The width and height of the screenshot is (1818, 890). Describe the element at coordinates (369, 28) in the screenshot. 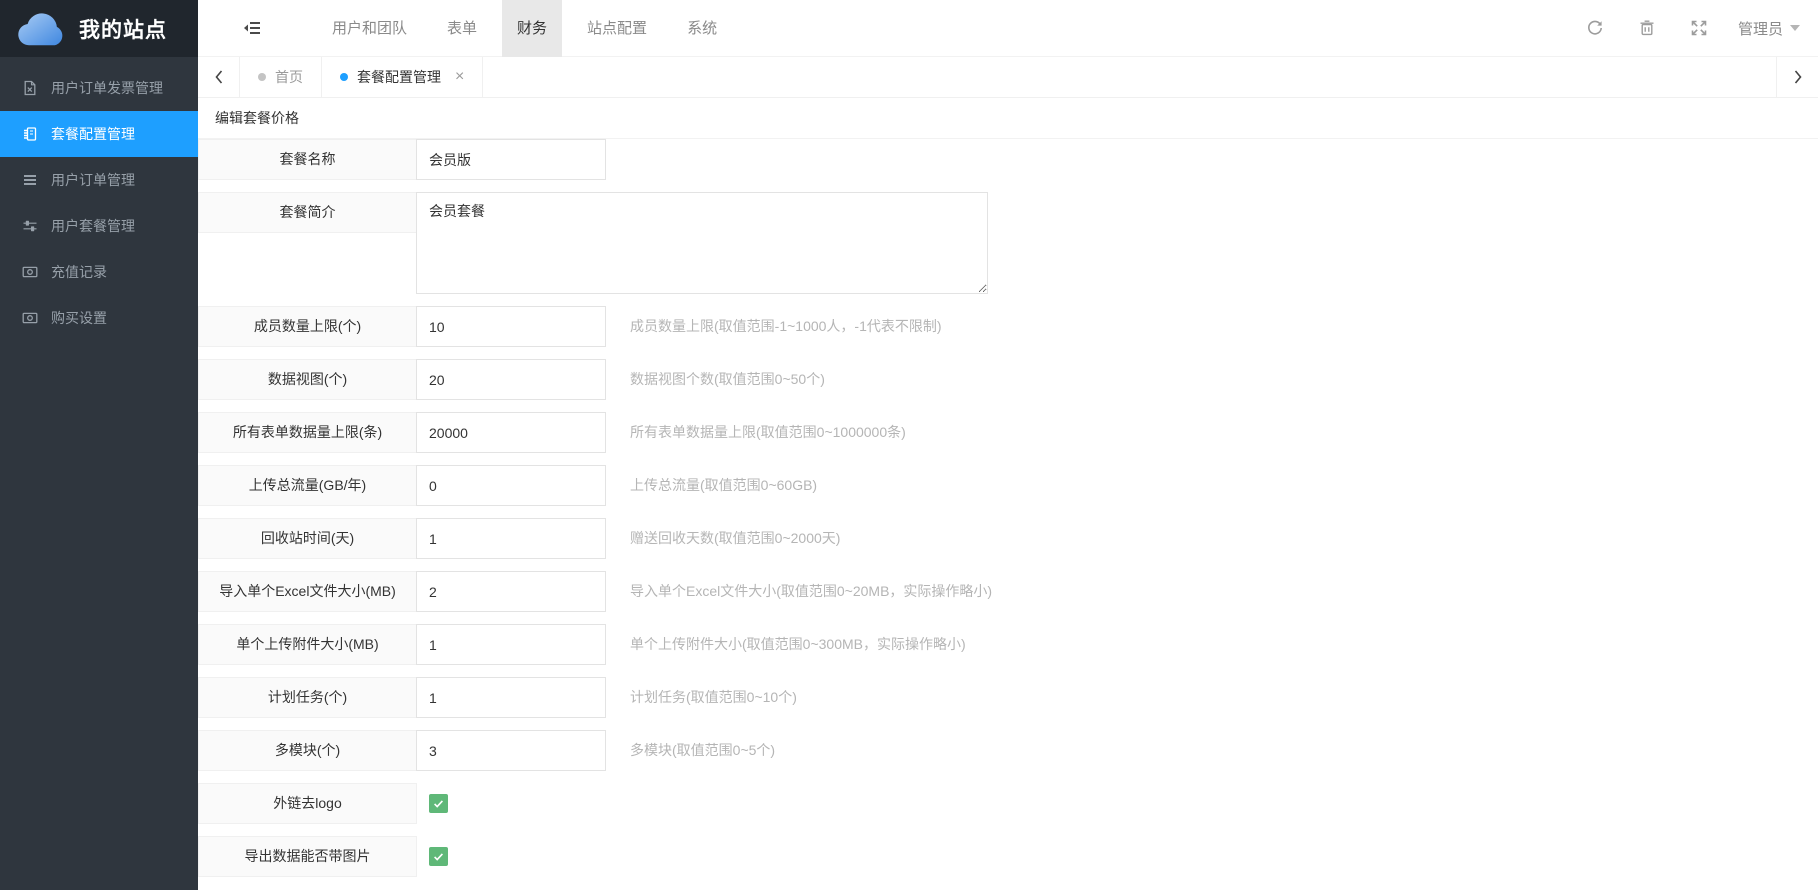

I see `top-nav-item-0: 用户和团队` at that location.